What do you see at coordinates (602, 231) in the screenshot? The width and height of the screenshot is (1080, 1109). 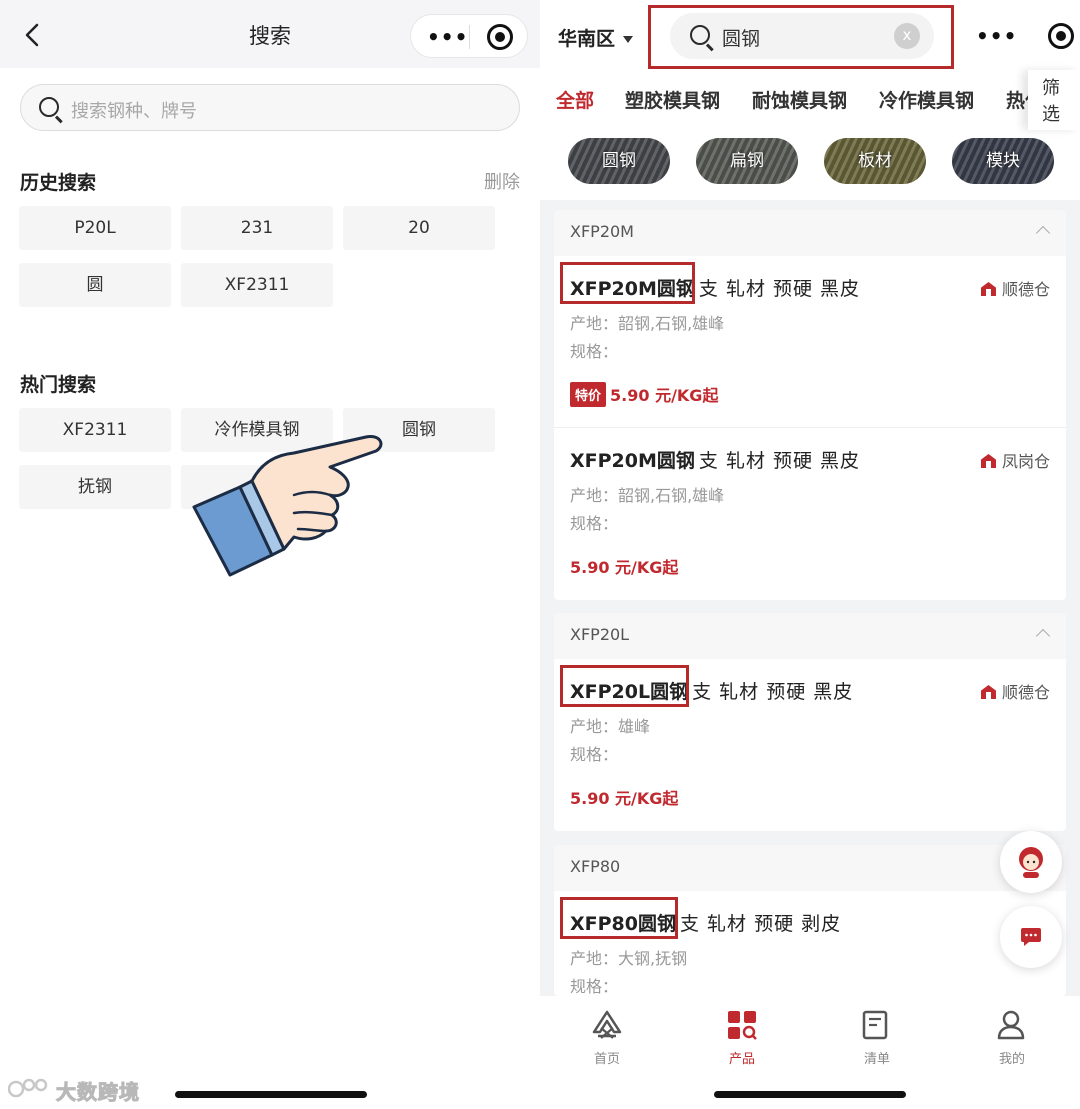 I see `group-name: XFP20M` at bounding box center [602, 231].